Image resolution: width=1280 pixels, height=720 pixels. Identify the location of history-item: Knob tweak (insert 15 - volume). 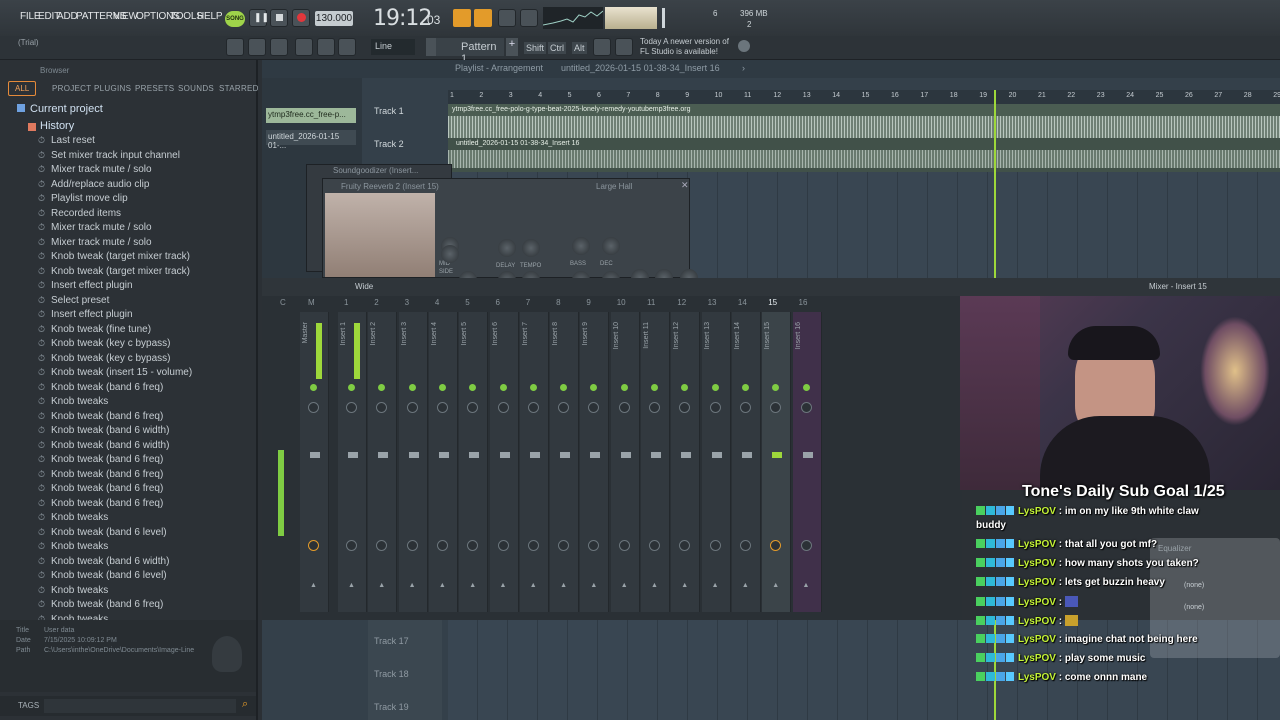
(115, 372).